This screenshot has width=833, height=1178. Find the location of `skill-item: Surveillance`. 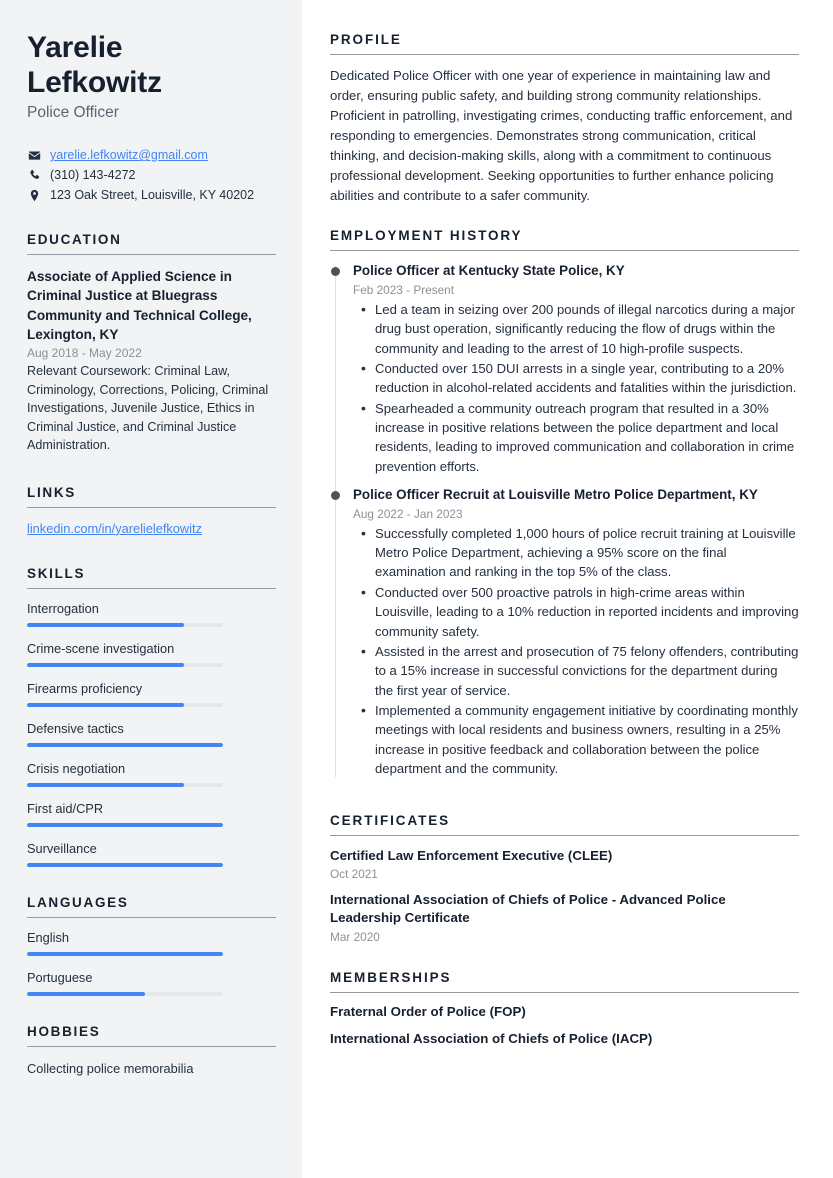

skill-item: Surveillance is located at coordinates (151, 854).